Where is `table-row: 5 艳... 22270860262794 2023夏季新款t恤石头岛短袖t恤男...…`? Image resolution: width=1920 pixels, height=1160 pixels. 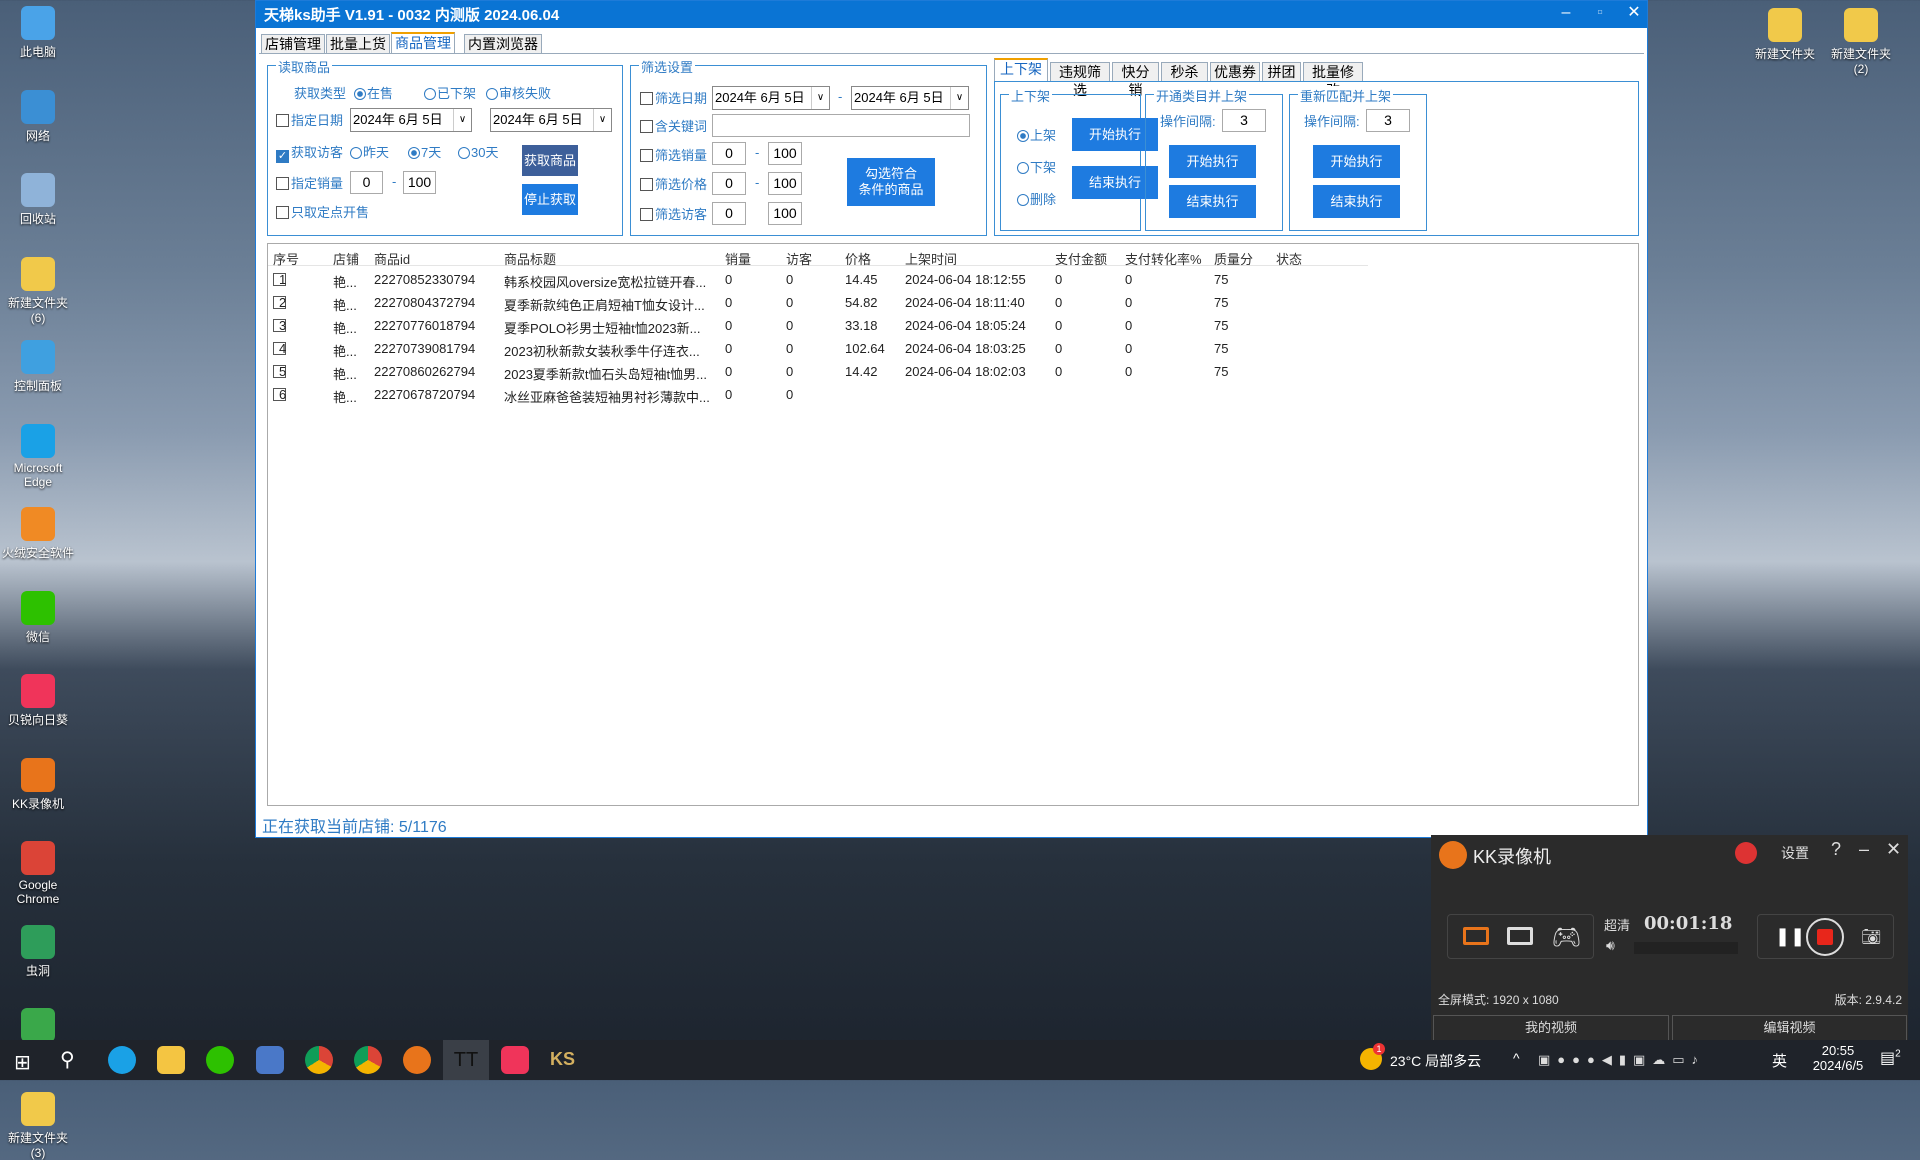 table-row: 5 艳... 22270860262794 2023夏季新款t恤石头岛短袖t恤男...… is located at coordinates (818, 372).